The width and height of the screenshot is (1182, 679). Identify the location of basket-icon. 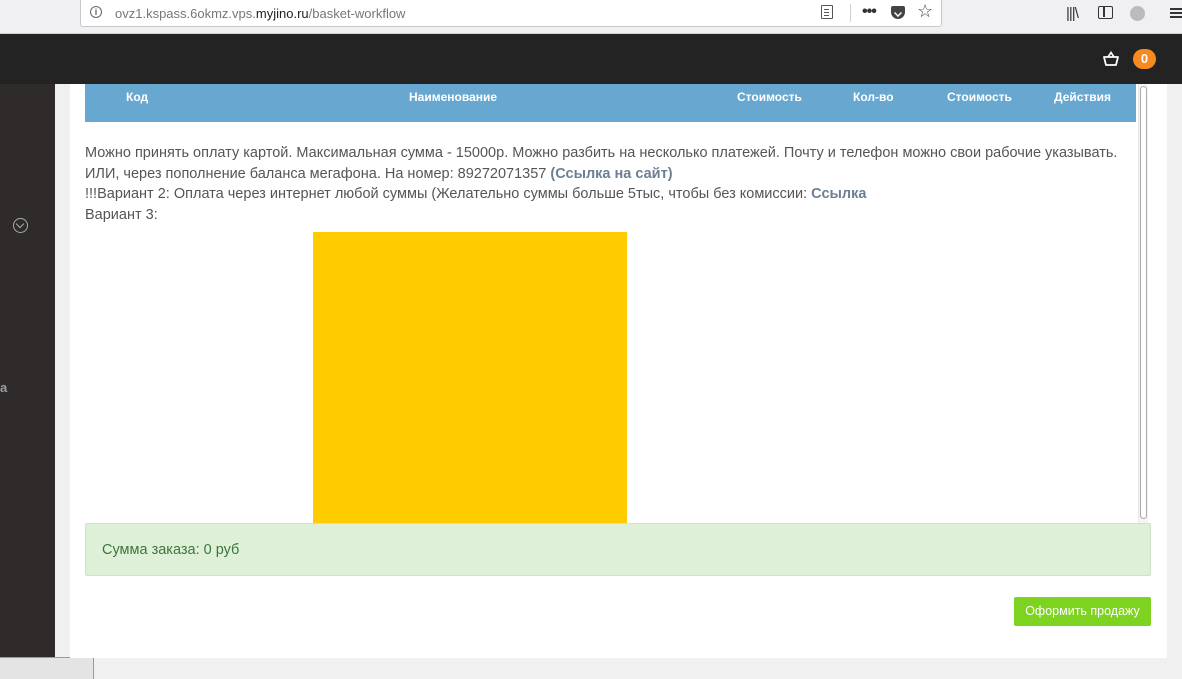
(1111, 59).